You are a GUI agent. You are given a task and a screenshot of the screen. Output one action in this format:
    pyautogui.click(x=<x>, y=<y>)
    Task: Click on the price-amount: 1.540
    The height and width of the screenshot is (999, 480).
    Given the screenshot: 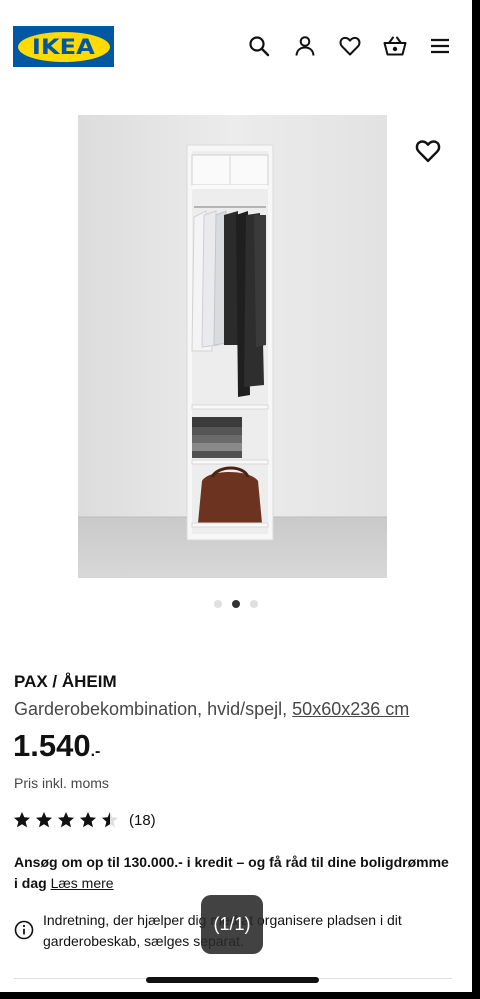 What is the action you would take?
    pyautogui.click(x=52, y=745)
    